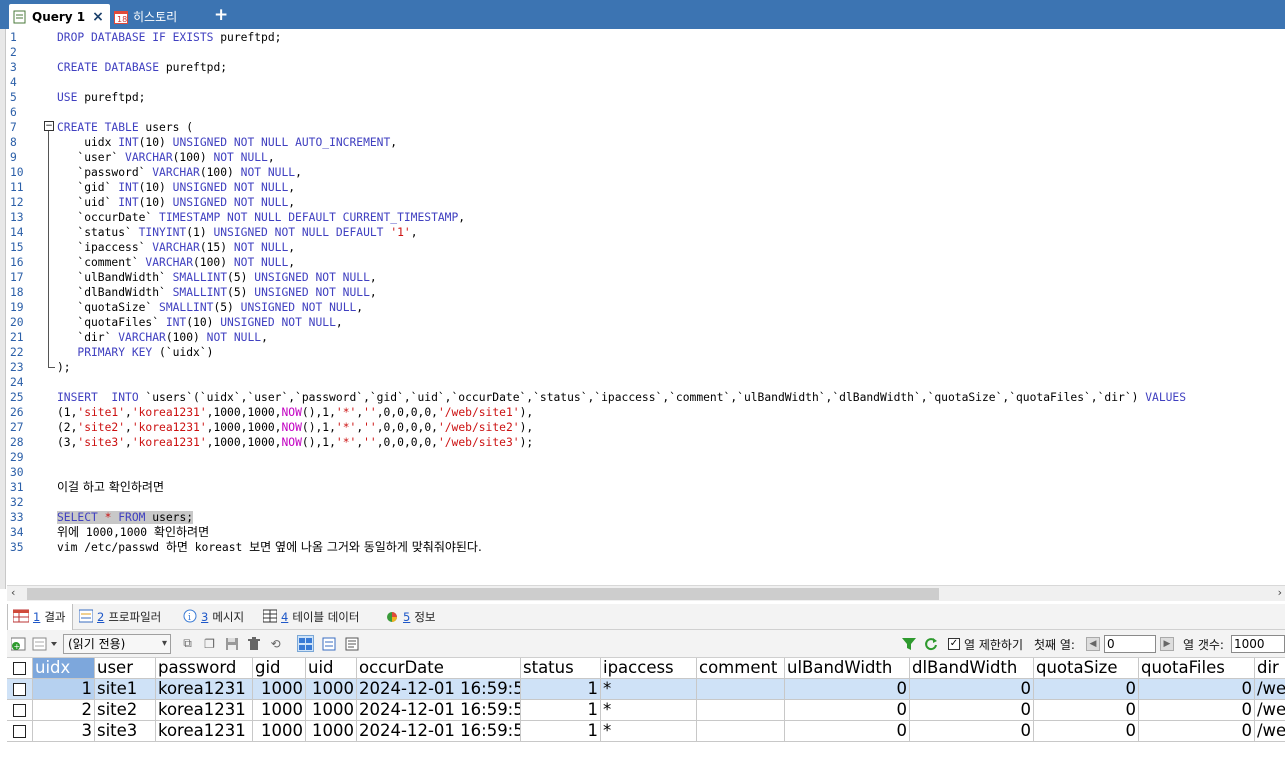 The height and width of the screenshot is (781, 1285). What do you see at coordinates (351, 643) in the screenshot?
I see `text-view-icon` at bounding box center [351, 643].